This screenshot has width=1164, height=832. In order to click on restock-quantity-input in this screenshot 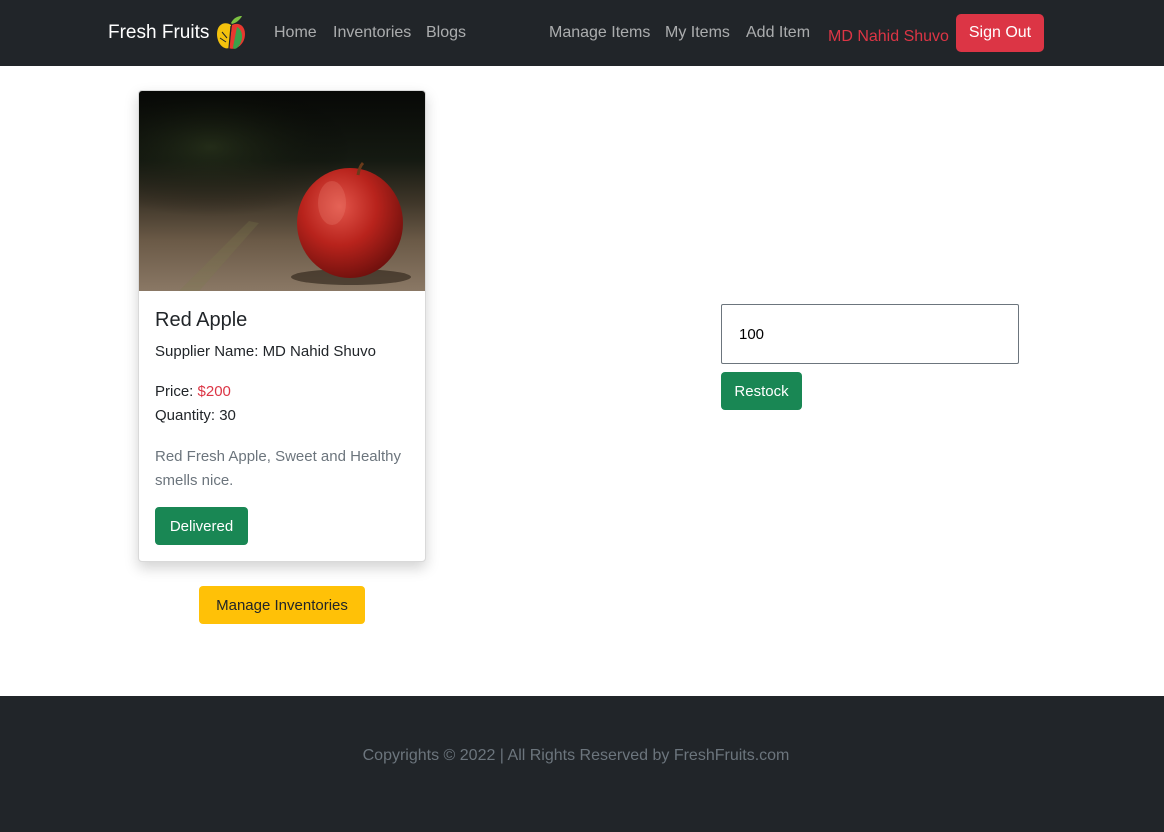, I will do `click(870, 334)`.